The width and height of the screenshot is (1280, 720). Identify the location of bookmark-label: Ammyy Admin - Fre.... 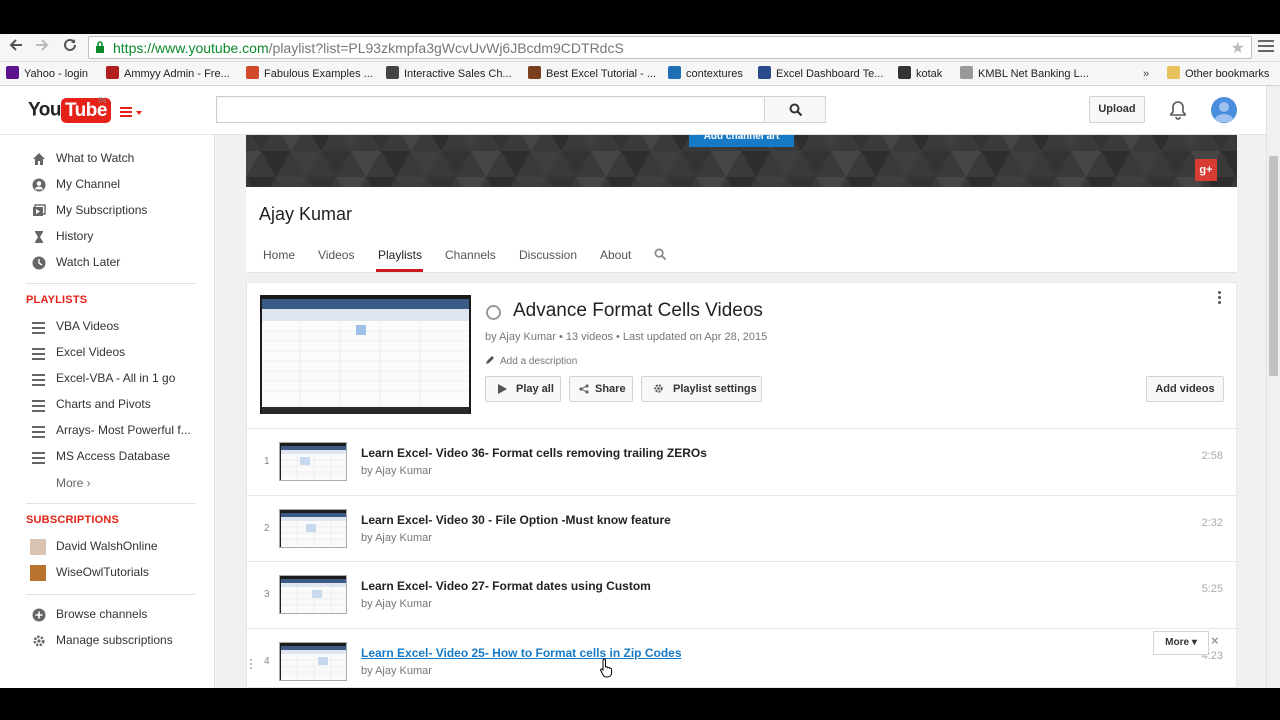
(177, 74).